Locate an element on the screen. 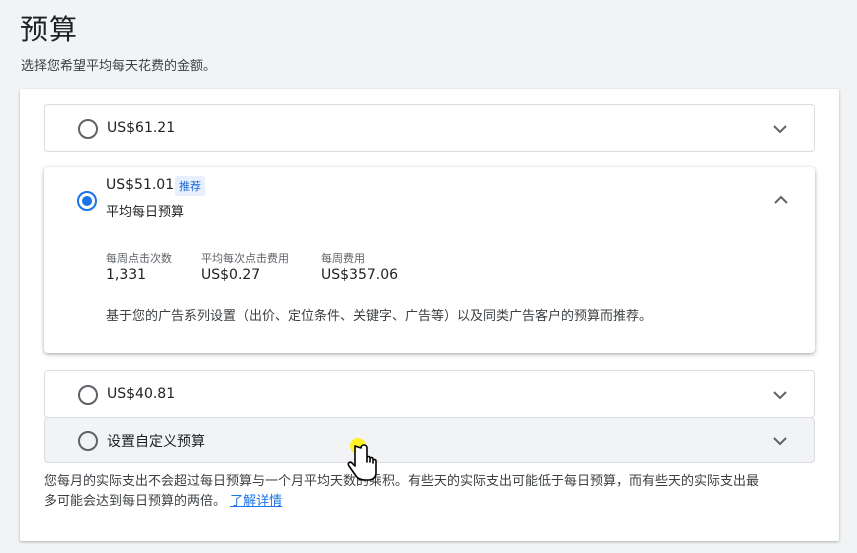 This screenshot has height=553, width=857. option-label: US$61.21 is located at coordinates (141, 128).